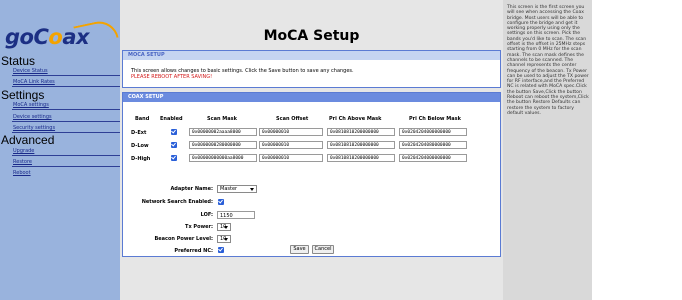 Image resolution: width=682 pixels, height=300 pixels. I want to click on beacon-power-label: Beacon Power Level:, so click(183, 239).